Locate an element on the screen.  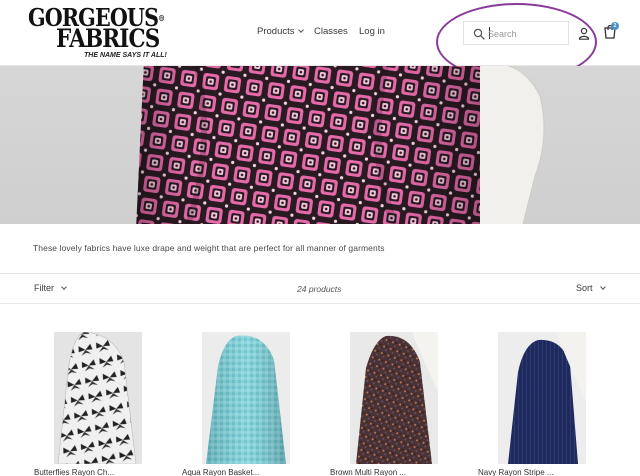
sort-label: Sort is located at coordinates (584, 288).